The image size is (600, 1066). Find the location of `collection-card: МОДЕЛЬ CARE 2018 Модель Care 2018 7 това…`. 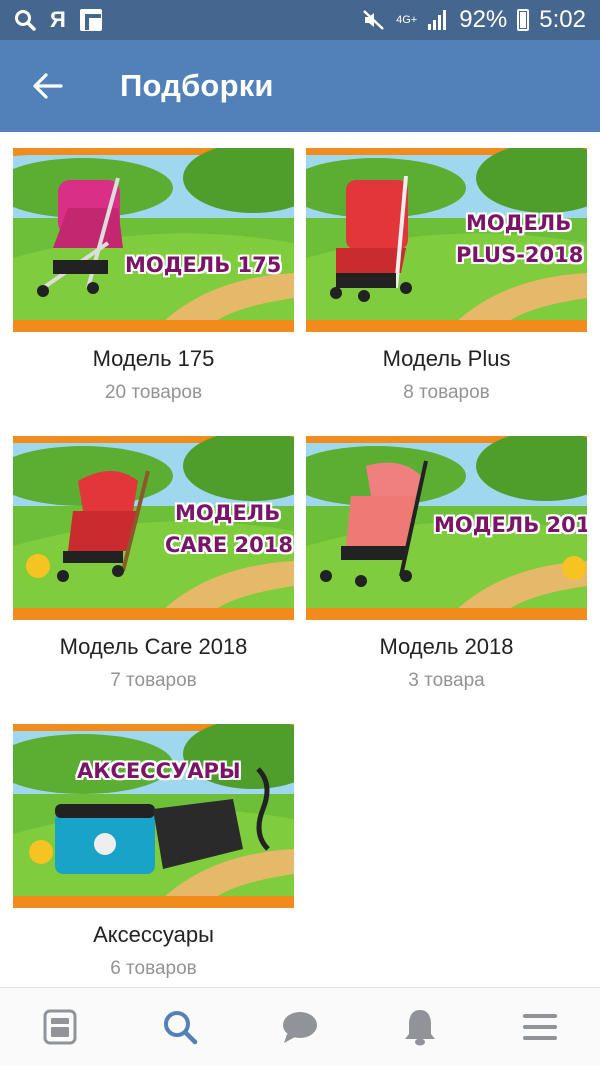

collection-card: МОДЕЛЬ CARE 2018 Модель Care 2018 7 това… is located at coordinates (153, 564).